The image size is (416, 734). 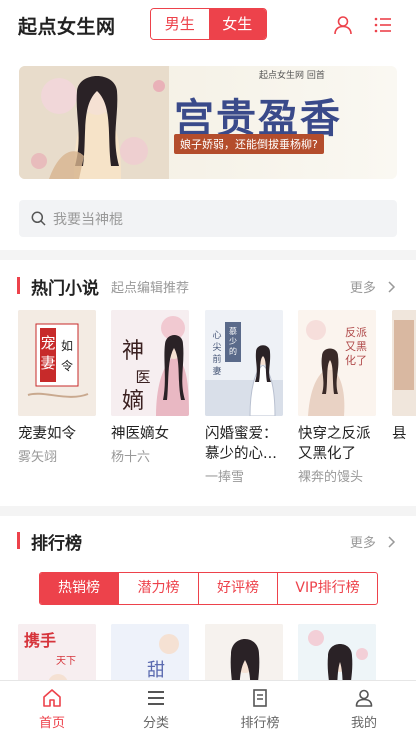 What do you see at coordinates (38, 218) in the screenshot?
I see `search-icon` at bounding box center [38, 218].